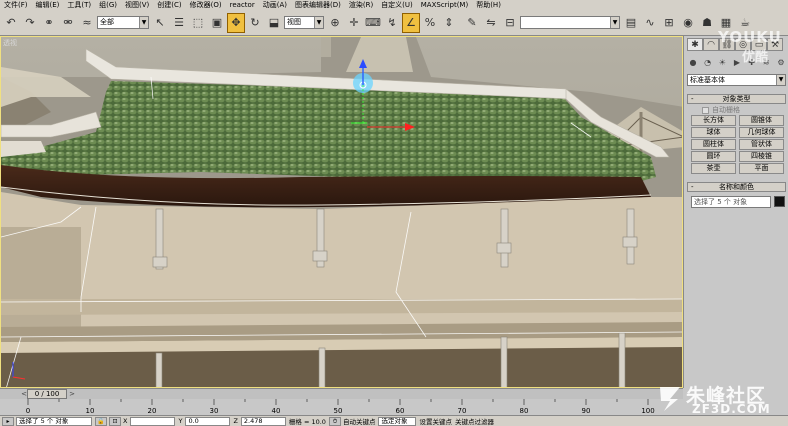 The image size is (788, 426). What do you see at coordinates (152, 411) in the screenshot?
I see `track-tick-label: 20` at bounding box center [152, 411].